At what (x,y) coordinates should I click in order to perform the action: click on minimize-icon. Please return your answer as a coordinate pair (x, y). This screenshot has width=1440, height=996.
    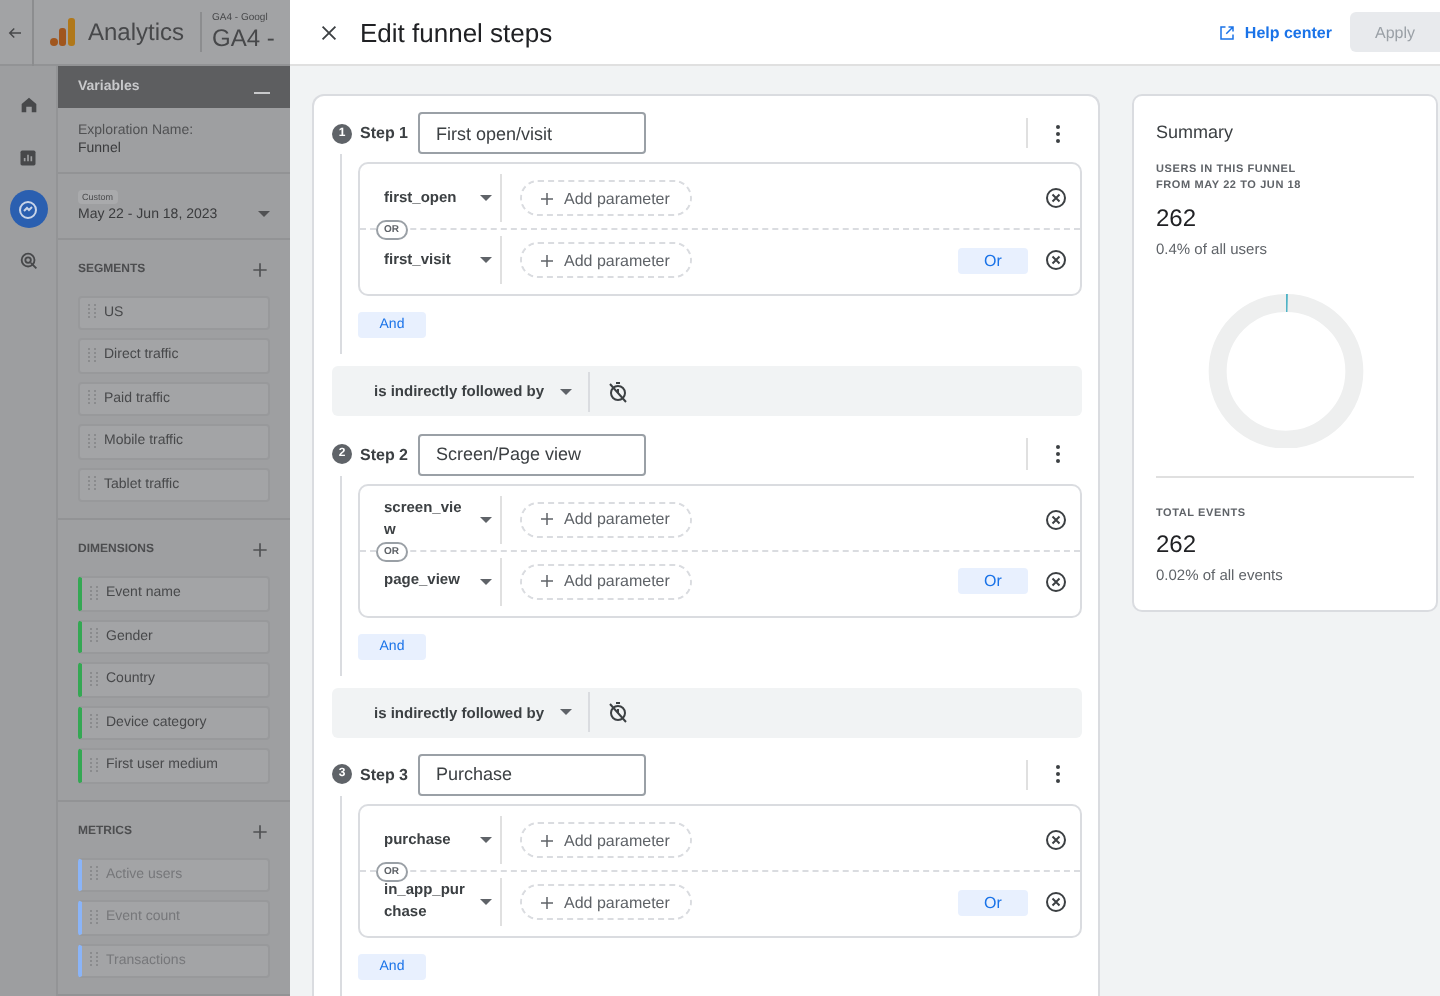
    Looking at the image, I should click on (262, 92).